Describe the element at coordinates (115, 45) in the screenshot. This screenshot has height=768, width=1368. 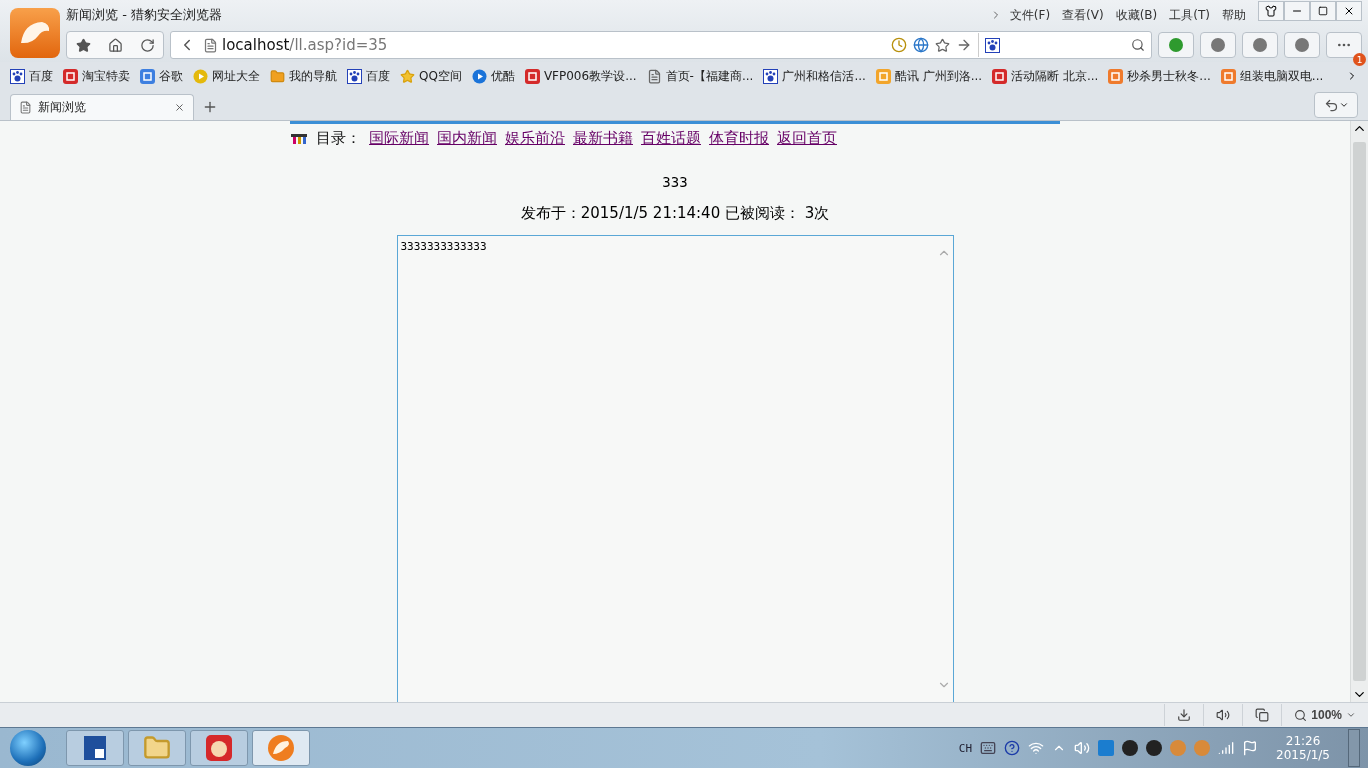
I see `home-icon` at that location.